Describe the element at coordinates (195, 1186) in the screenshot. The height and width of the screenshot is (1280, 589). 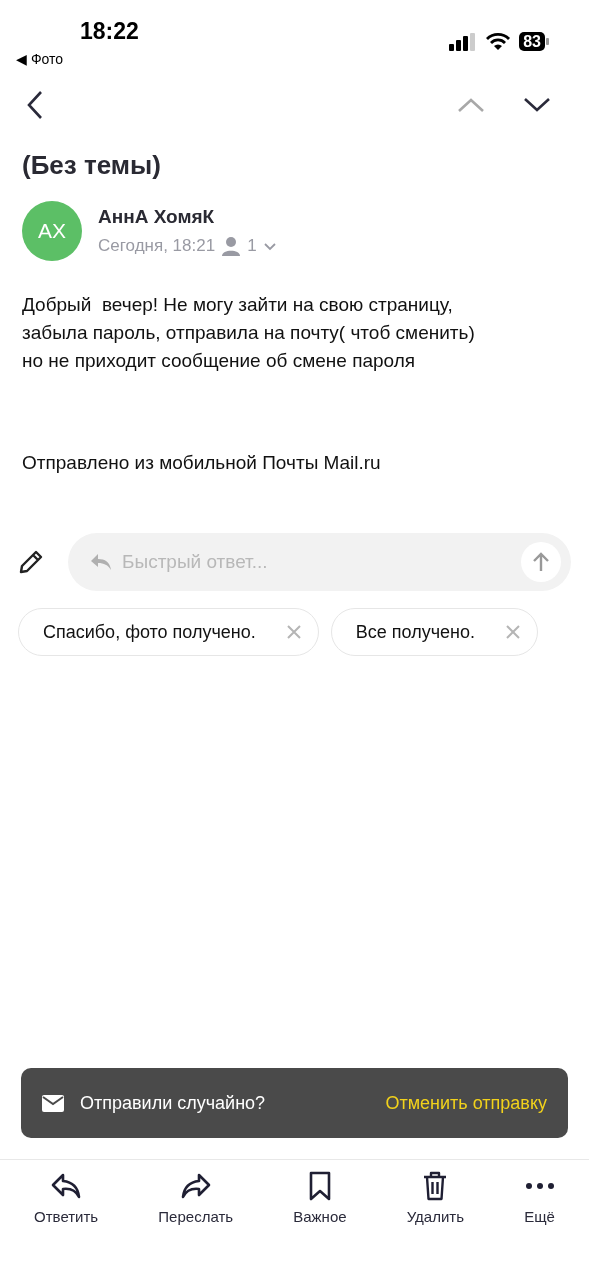
I see `forward-icon` at that location.